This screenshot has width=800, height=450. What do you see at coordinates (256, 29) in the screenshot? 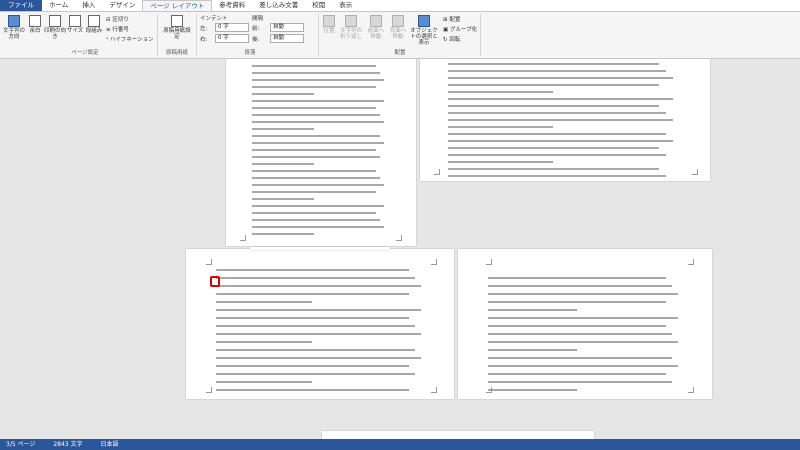
I see `spacing-before-label: 前:` at bounding box center [256, 29].